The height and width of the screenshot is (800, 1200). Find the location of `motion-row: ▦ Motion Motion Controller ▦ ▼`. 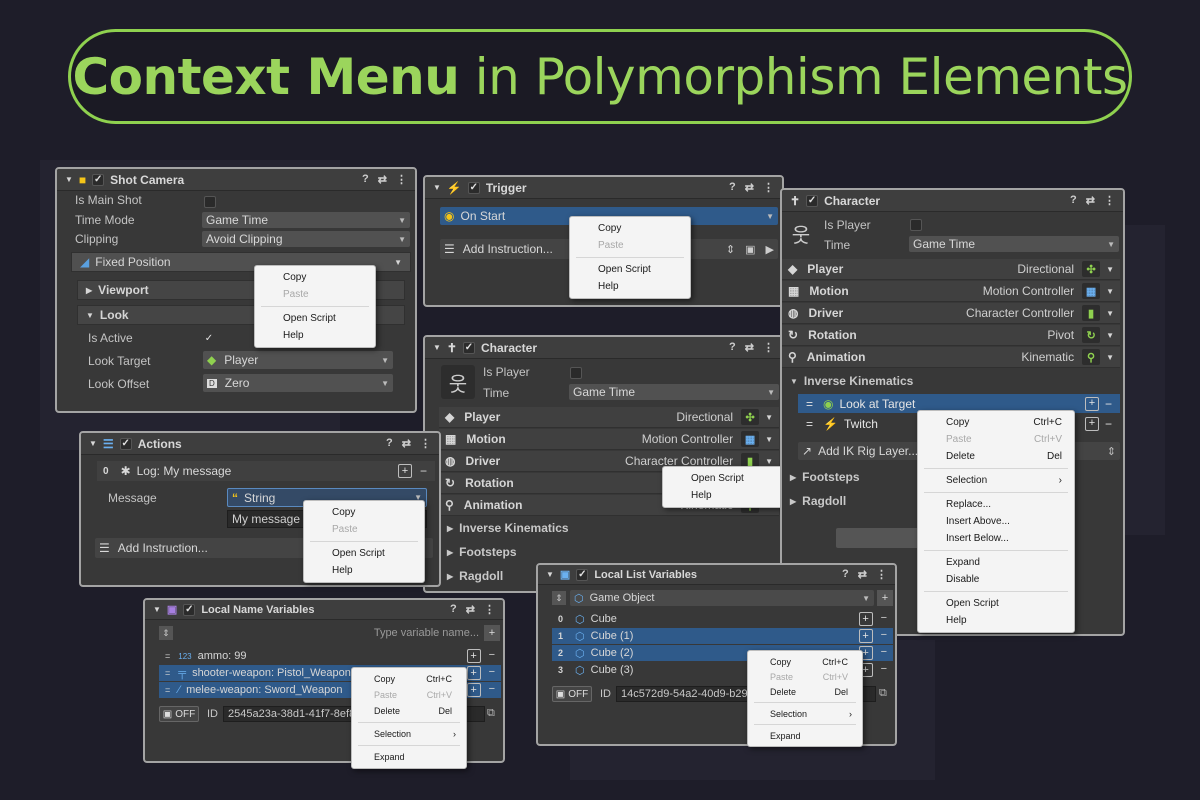

motion-row: ▦ Motion Motion Controller ▦ ▼ is located at coordinates (609, 439).